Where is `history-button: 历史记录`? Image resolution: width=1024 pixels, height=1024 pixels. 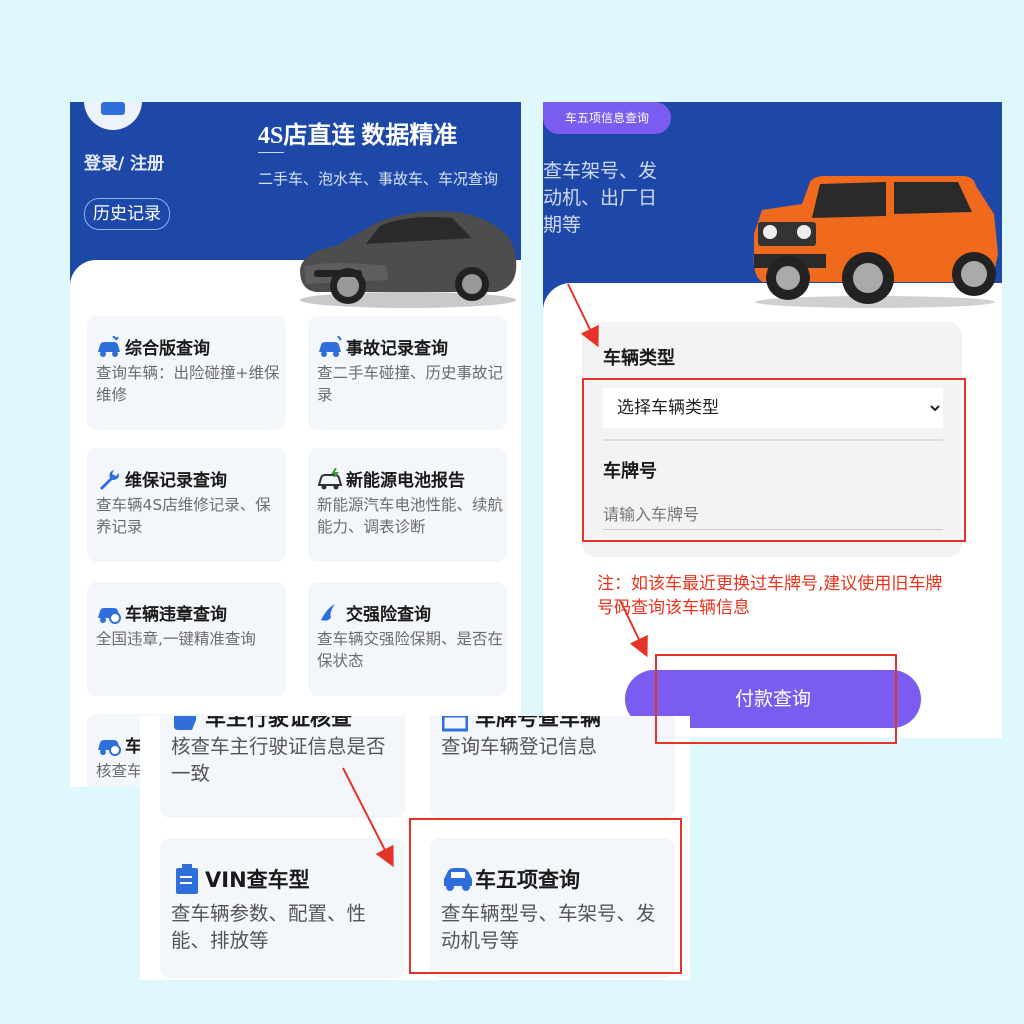
history-button: 历史记录 is located at coordinates (127, 214).